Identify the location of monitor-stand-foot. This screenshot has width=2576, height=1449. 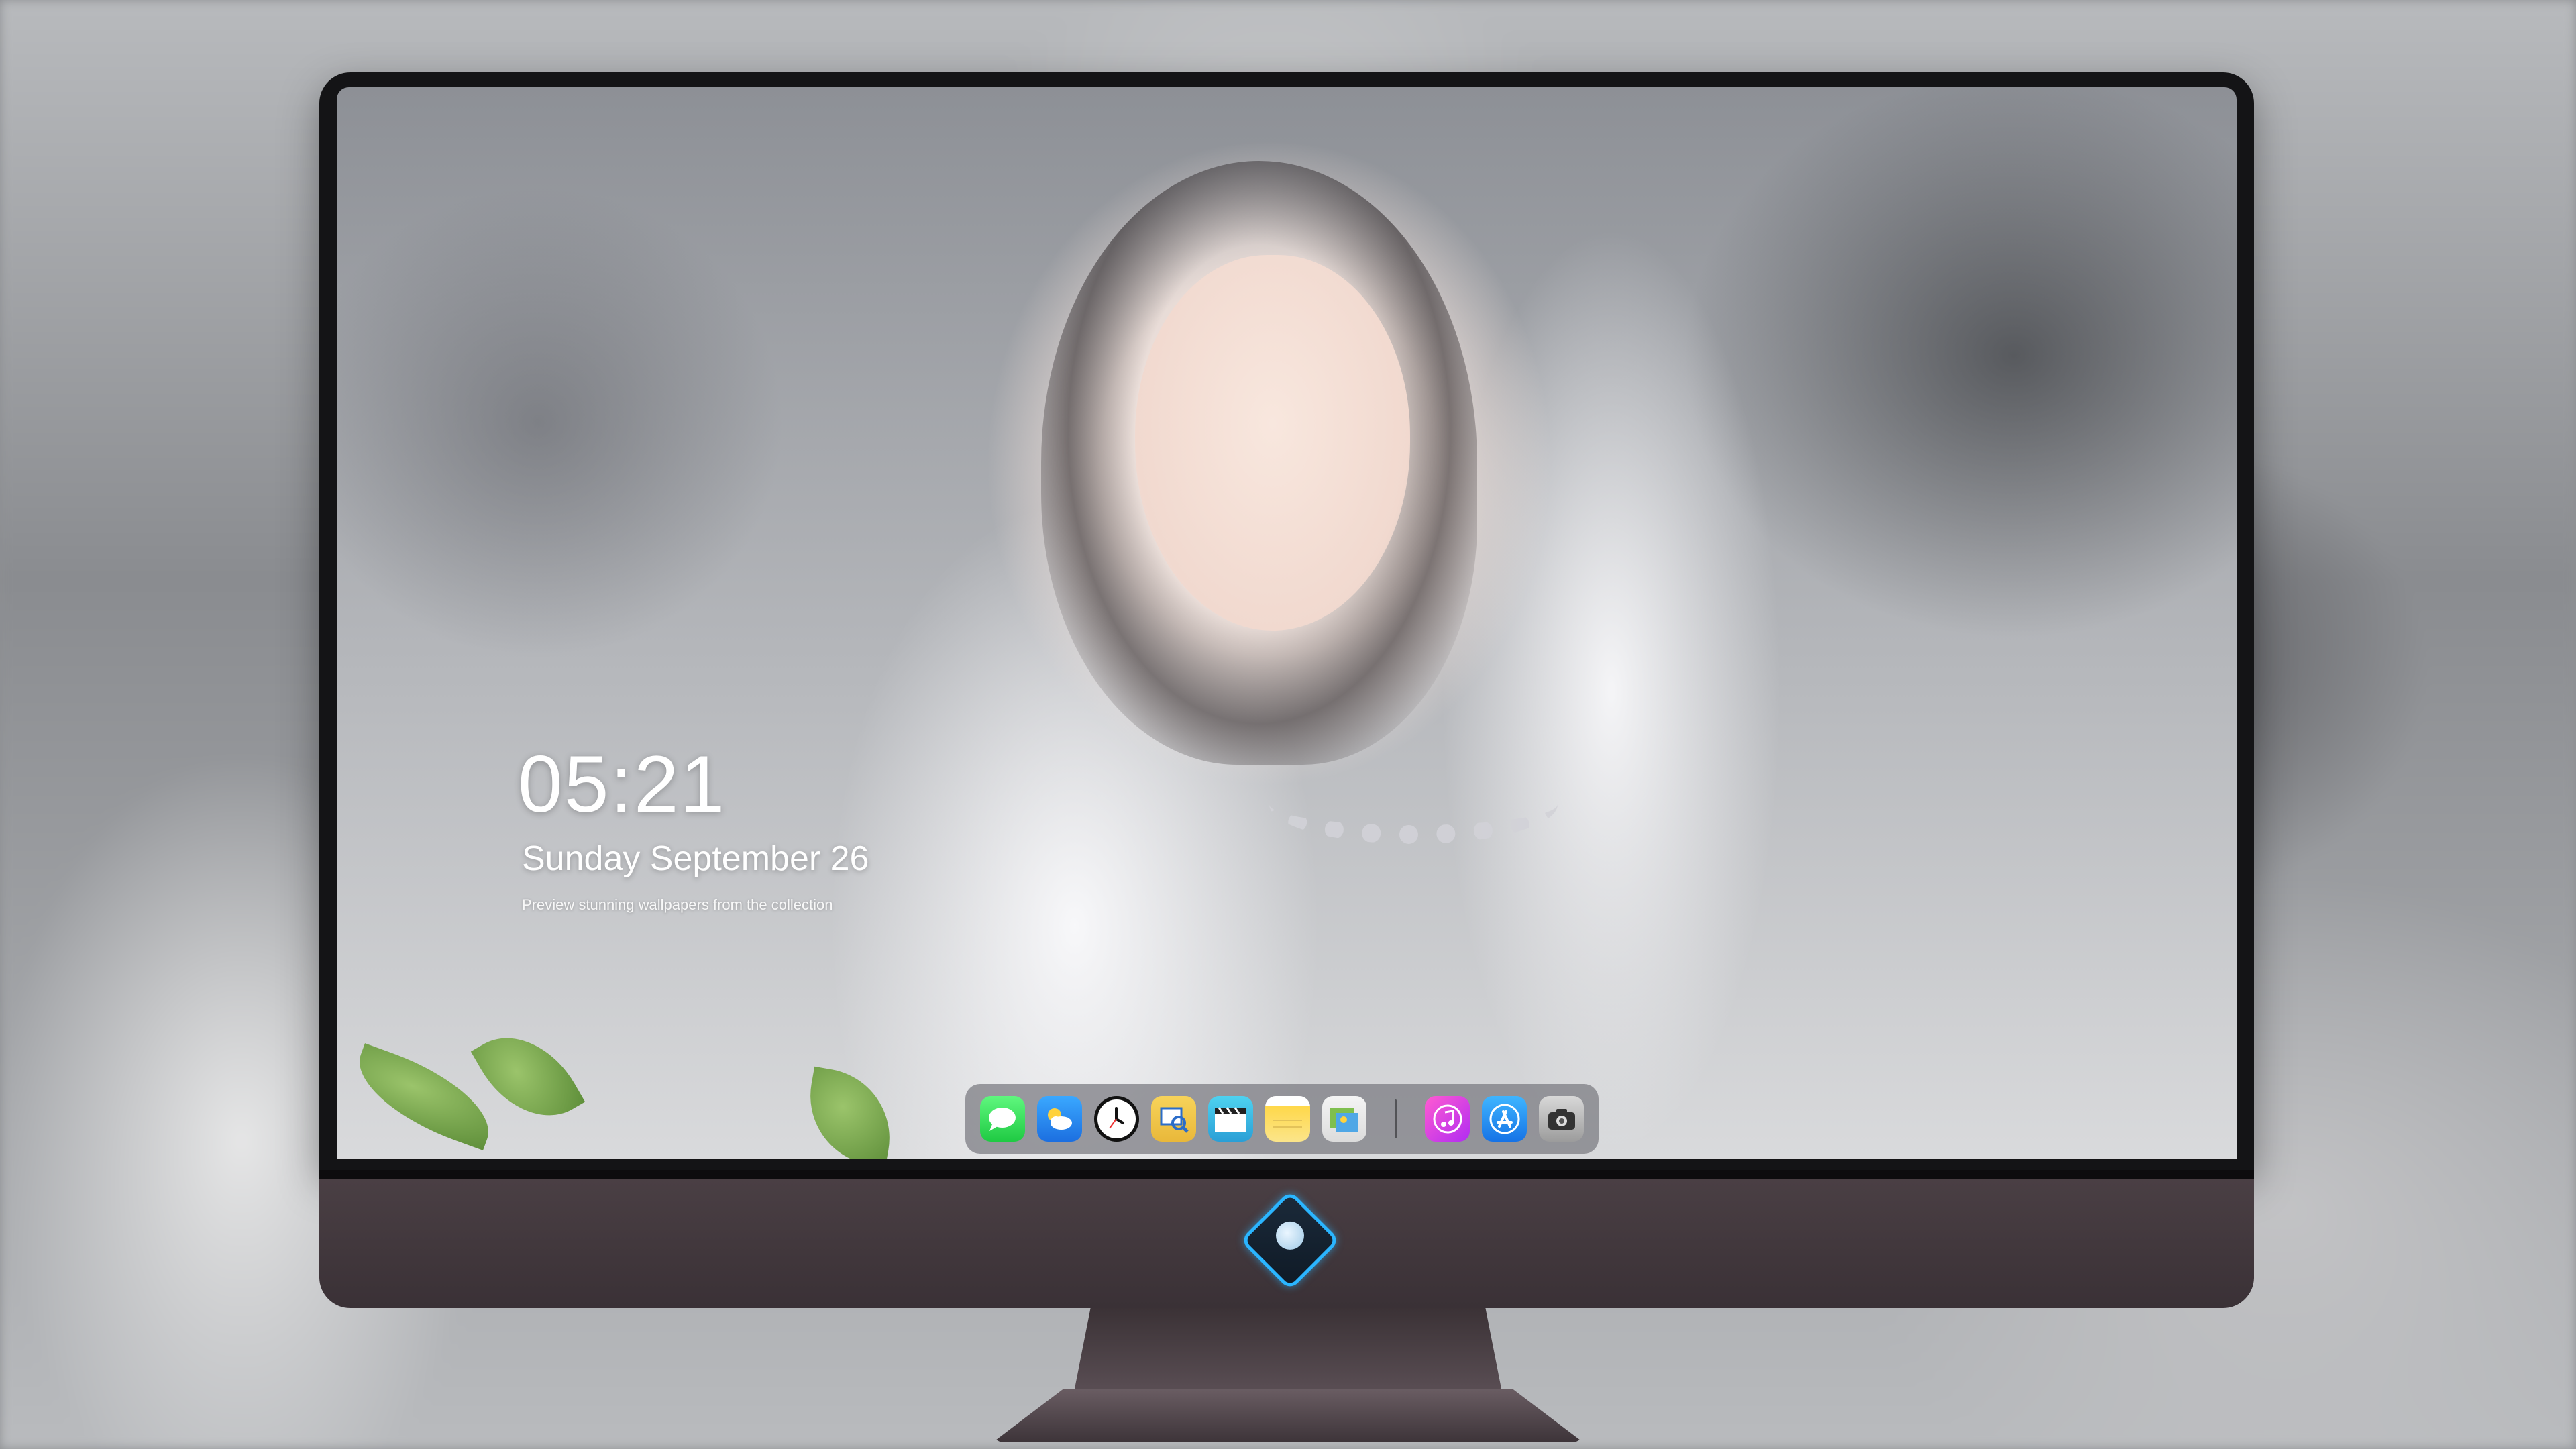
(1288, 1415).